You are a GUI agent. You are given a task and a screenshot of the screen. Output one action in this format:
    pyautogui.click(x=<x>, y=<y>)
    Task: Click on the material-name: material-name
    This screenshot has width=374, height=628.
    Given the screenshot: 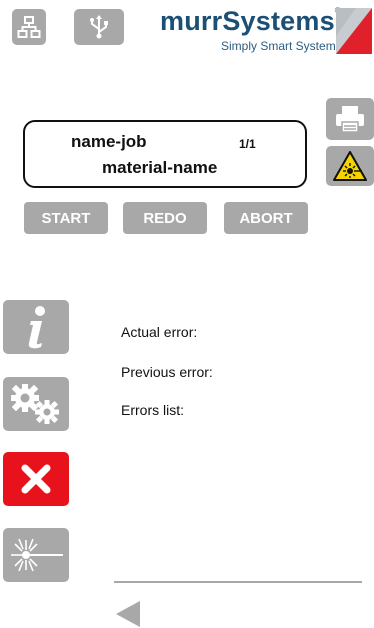 What is the action you would take?
    pyautogui.click(x=160, y=167)
    